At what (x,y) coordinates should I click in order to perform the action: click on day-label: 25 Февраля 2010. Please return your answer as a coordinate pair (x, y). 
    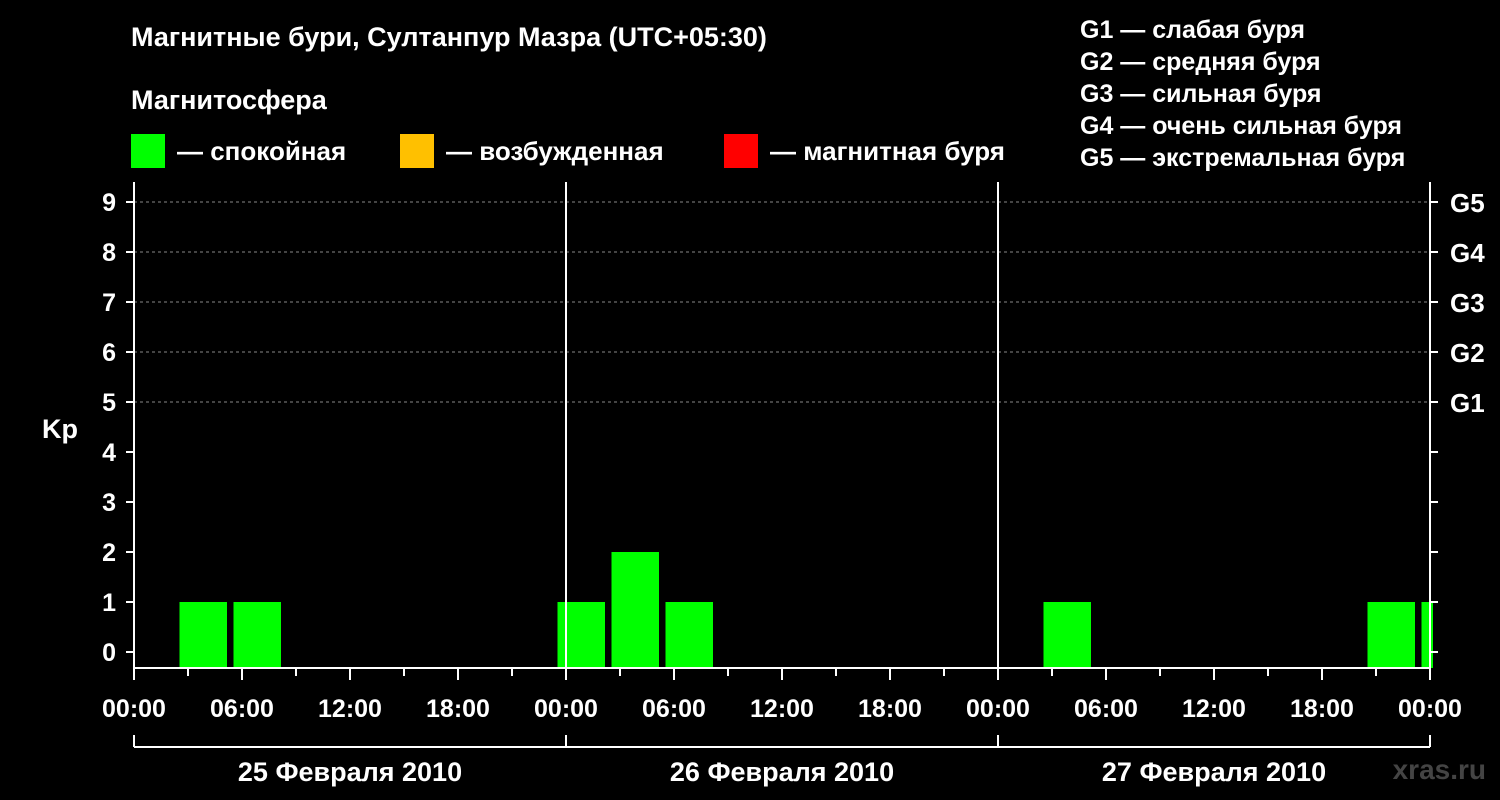
    Looking at the image, I should click on (350, 772).